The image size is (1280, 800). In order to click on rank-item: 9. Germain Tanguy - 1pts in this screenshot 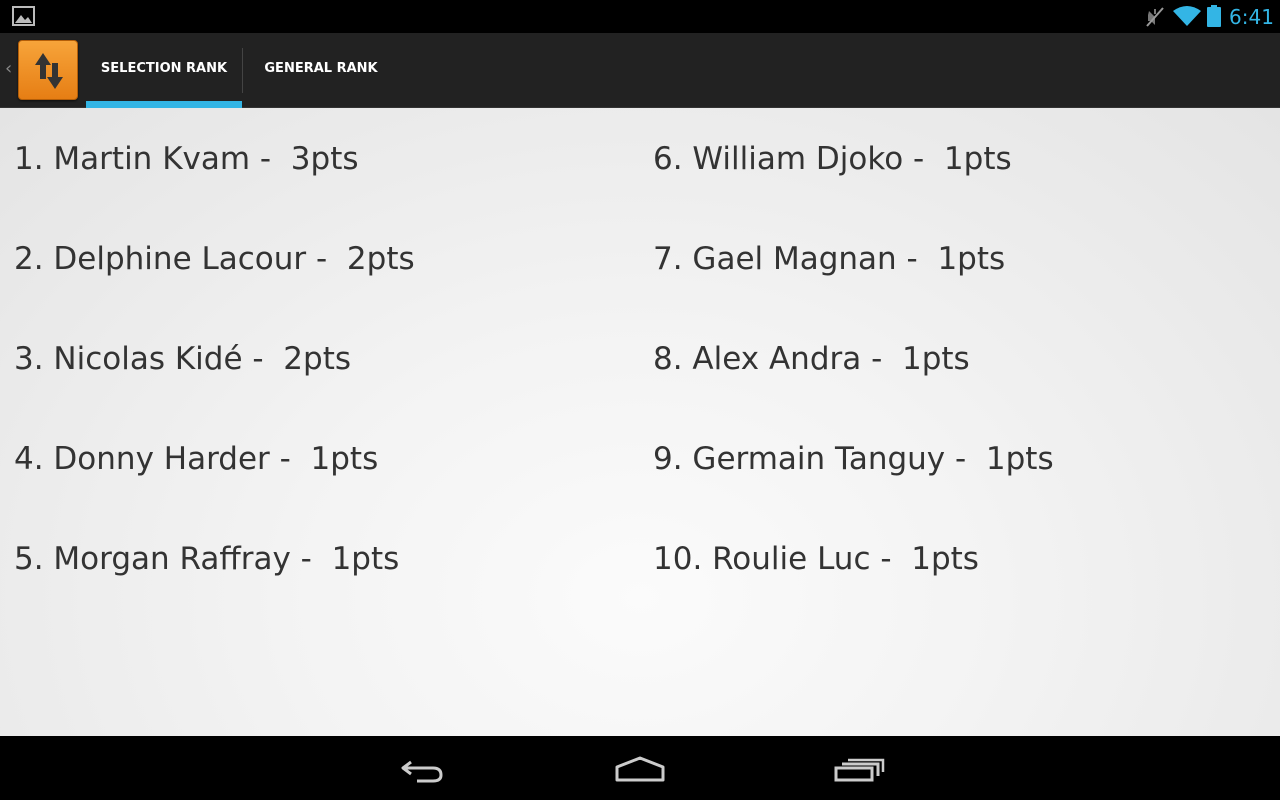, I will do `click(853, 459)`.